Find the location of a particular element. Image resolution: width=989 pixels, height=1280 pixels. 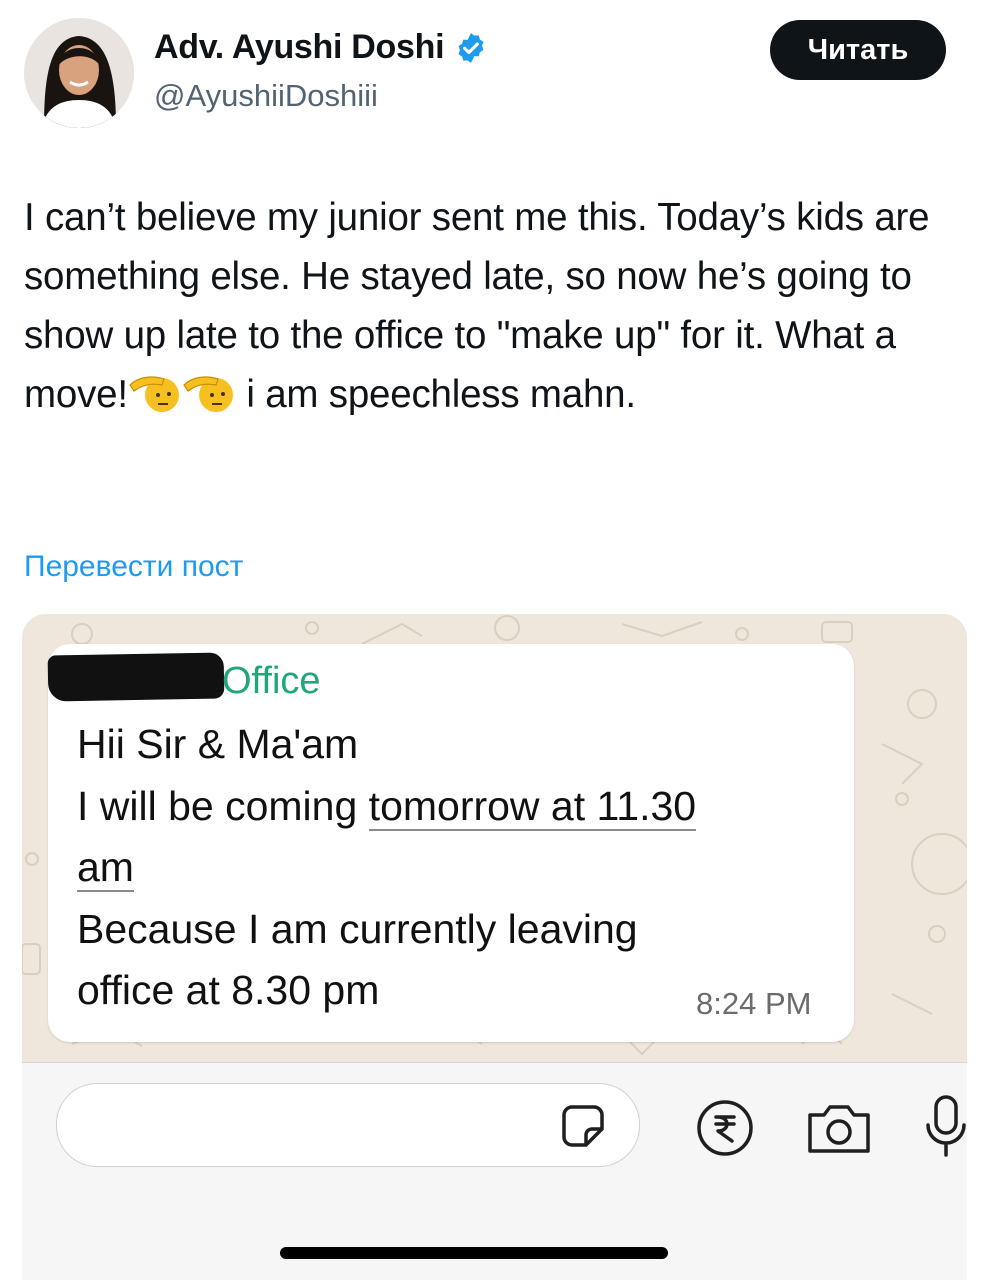

author-name: Adv. Ayushi Doshi is located at coordinates (321, 47).